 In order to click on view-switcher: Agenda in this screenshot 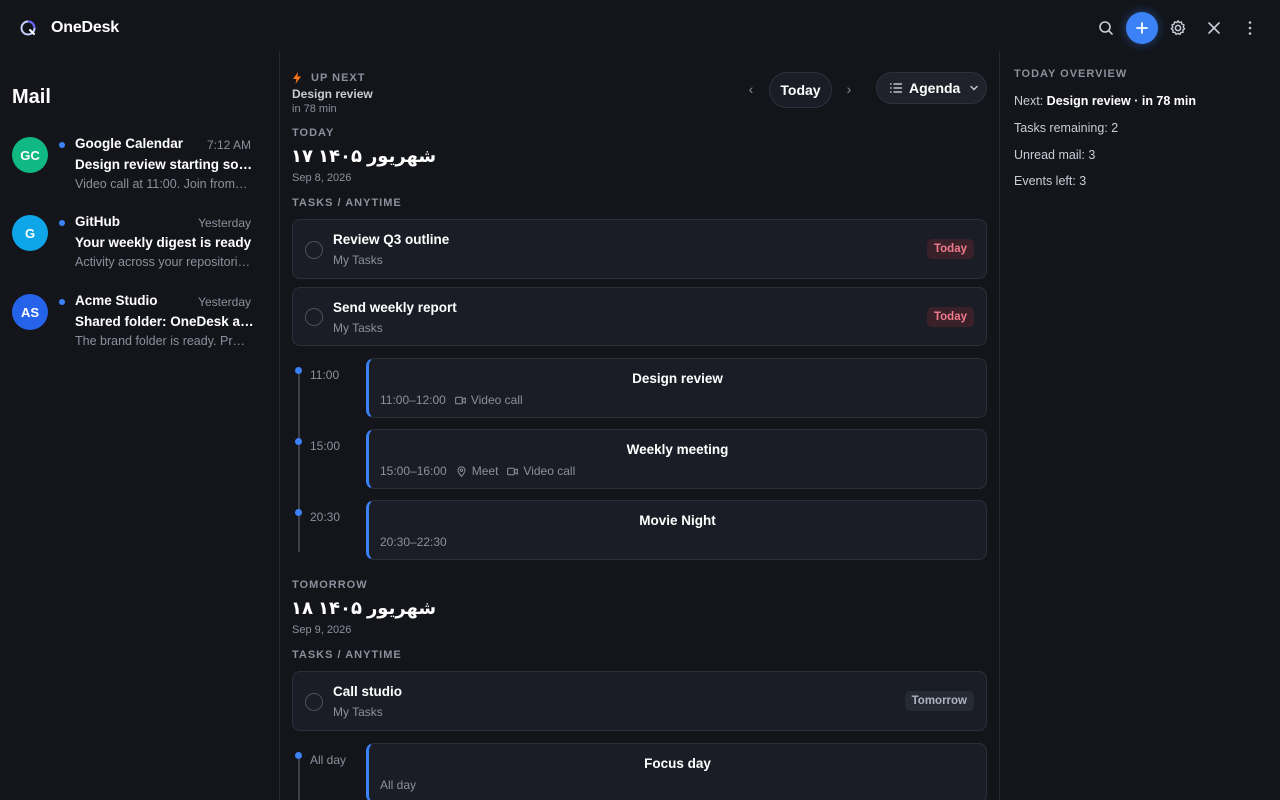, I will do `click(931, 88)`.